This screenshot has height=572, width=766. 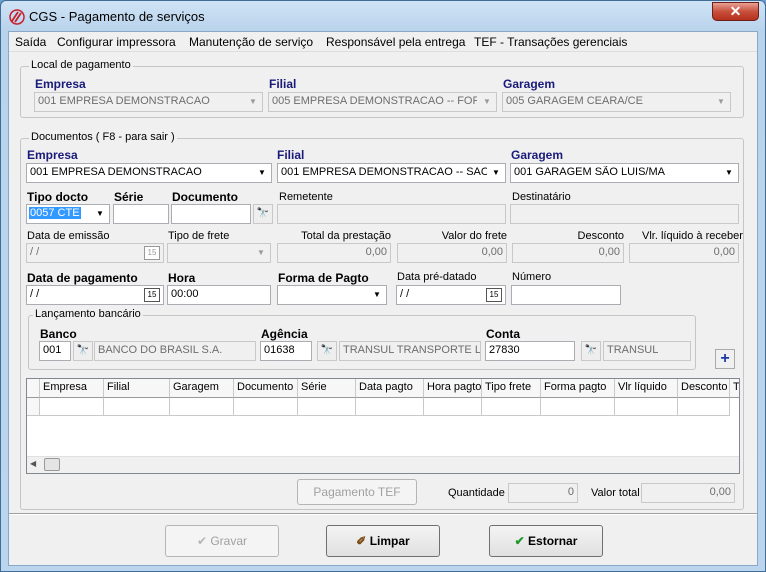 I want to click on local-empresa-select: 001 EMPRESA DEMONSTRACAO ▼, so click(x=148, y=102).